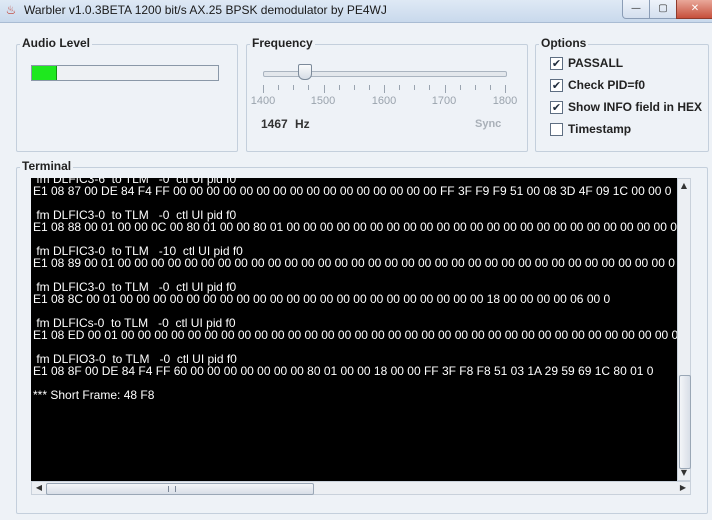 Image resolution: width=712 pixels, height=520 pixels. Describe the element at coordinates (505, 101) in the screenshot. I see `tick-label-1800: 1800` at that location.